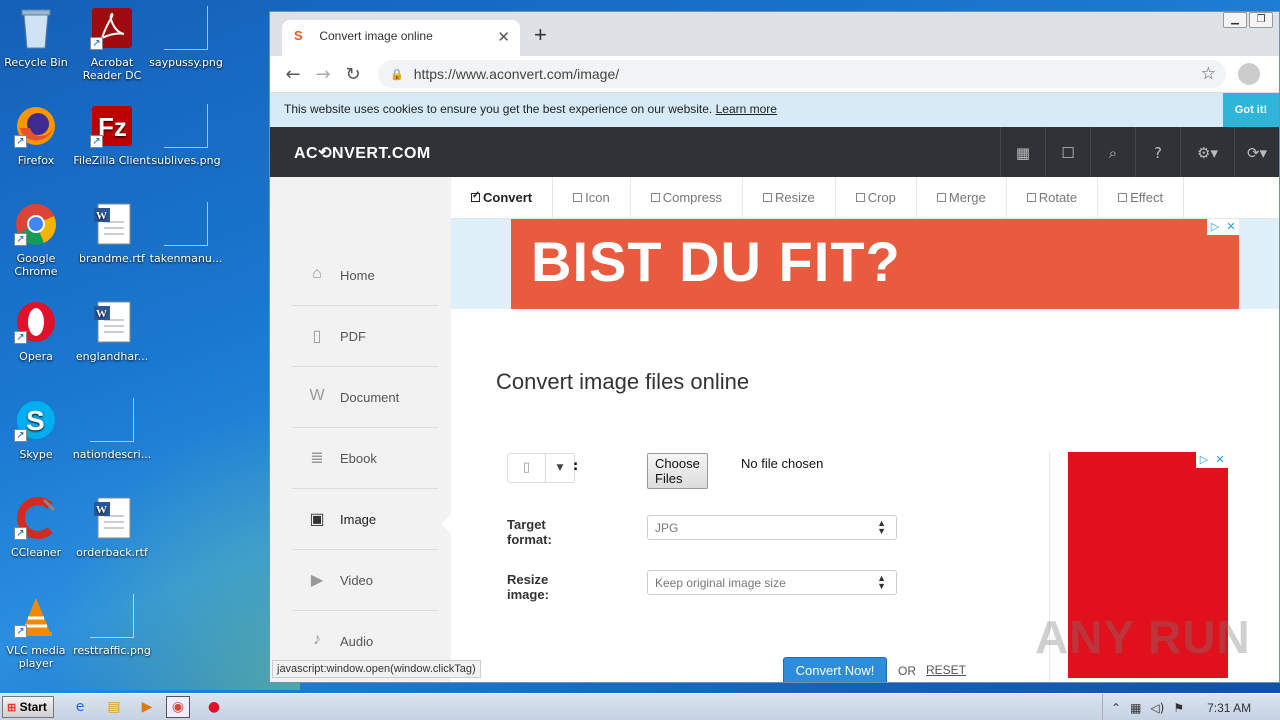 This screenshot has height=720, width=1280. Describe the element at coordinates (946, 670) in the screenshot. I see `reset-link: RESET` at that location.